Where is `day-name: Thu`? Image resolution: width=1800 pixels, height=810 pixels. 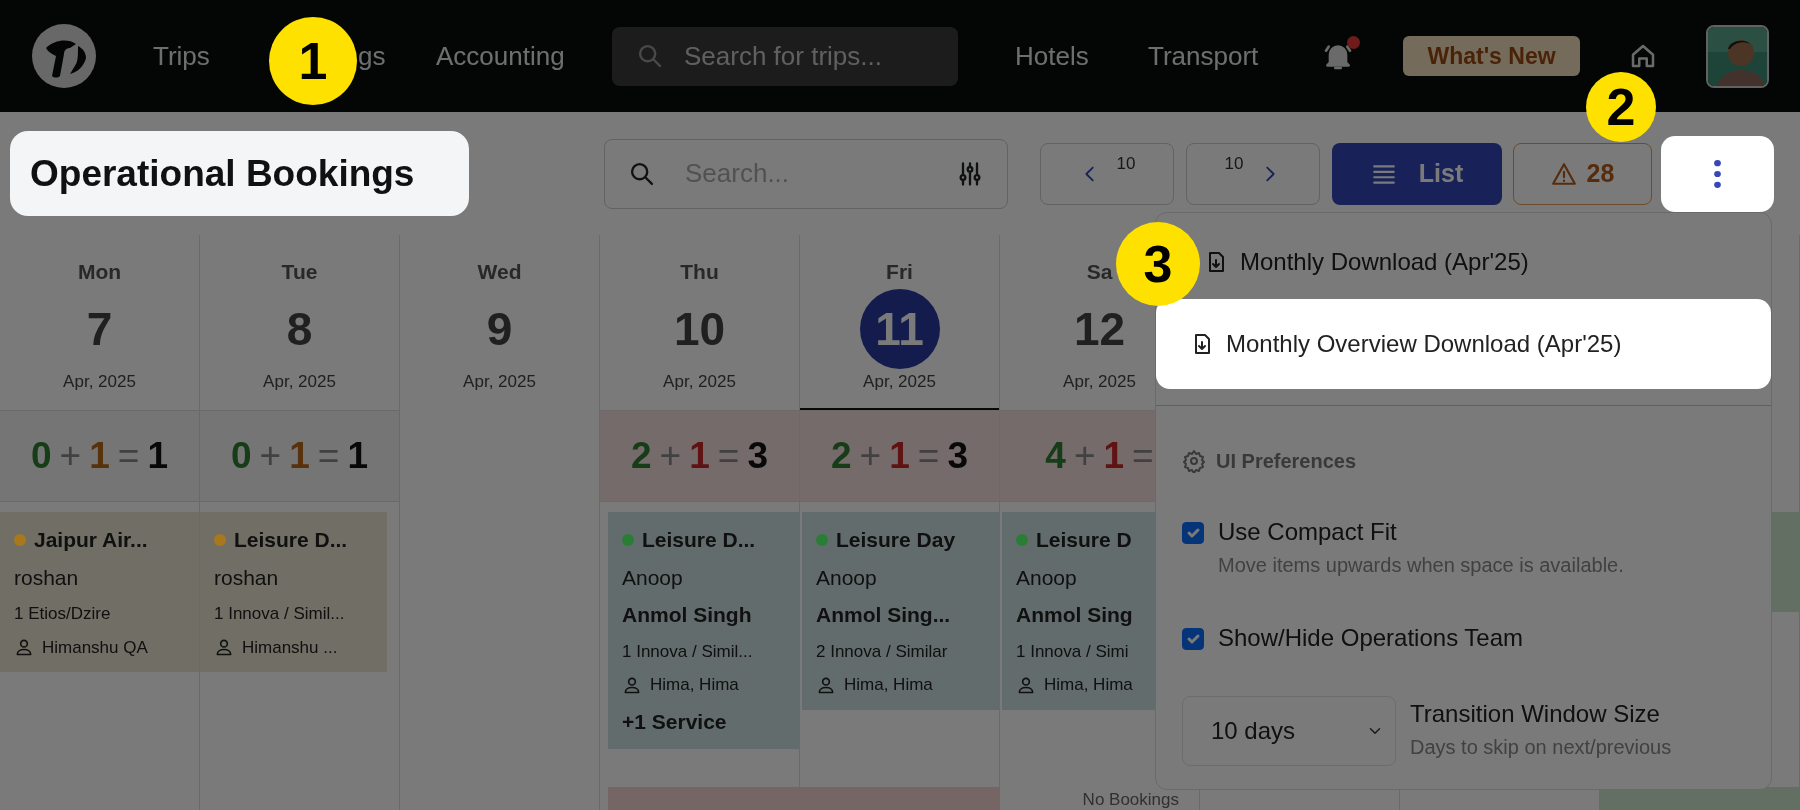 day-name: Thu is located at coordinates (699, 272).